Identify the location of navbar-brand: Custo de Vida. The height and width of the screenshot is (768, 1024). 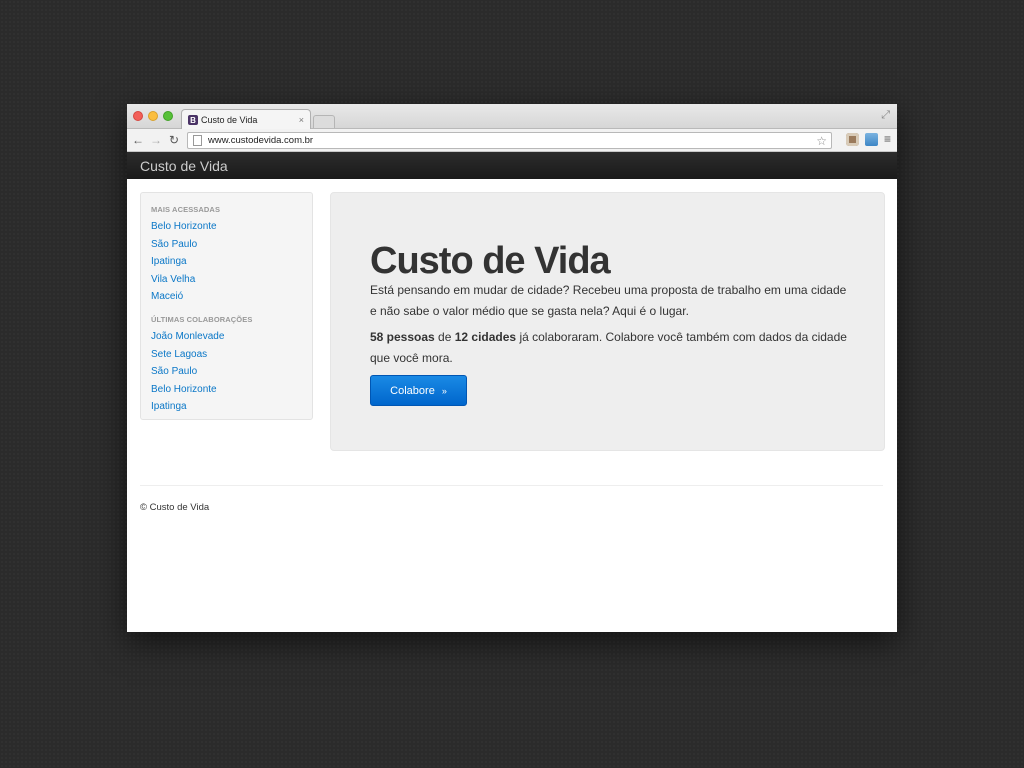
(184, 166).